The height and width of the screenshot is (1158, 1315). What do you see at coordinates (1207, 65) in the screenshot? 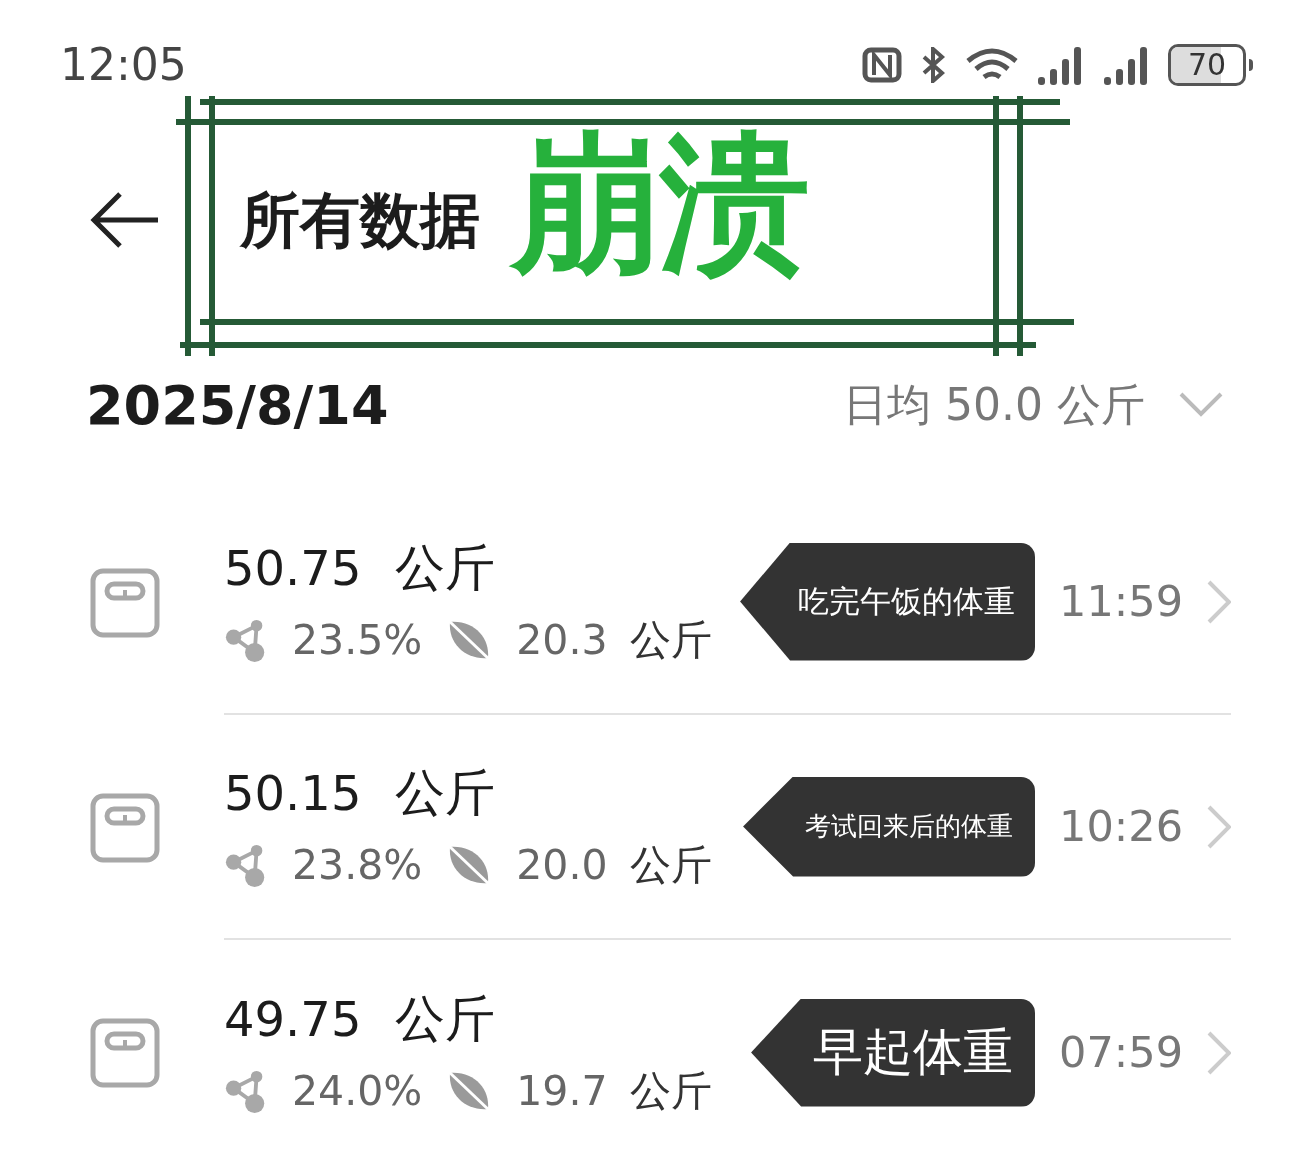
I see `battery-percent: 70` at bounding box center [1207, 65].